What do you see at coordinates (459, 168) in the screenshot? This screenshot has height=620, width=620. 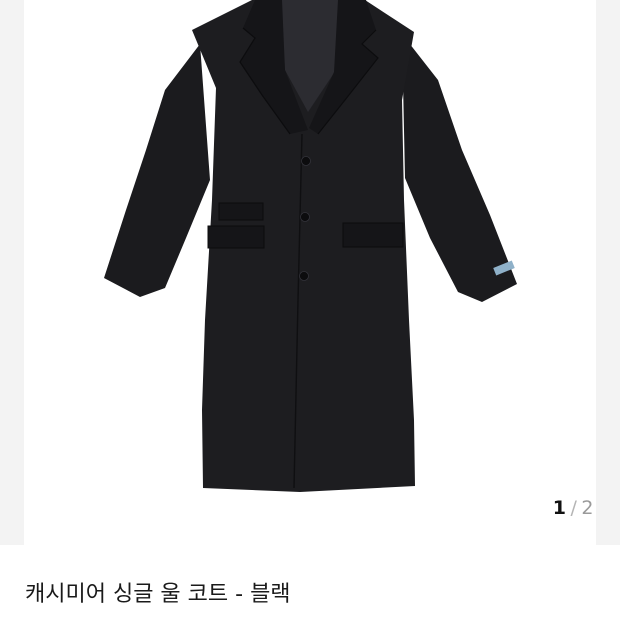 I see `coat-right-sleeve` at bounding box center [459, 168].